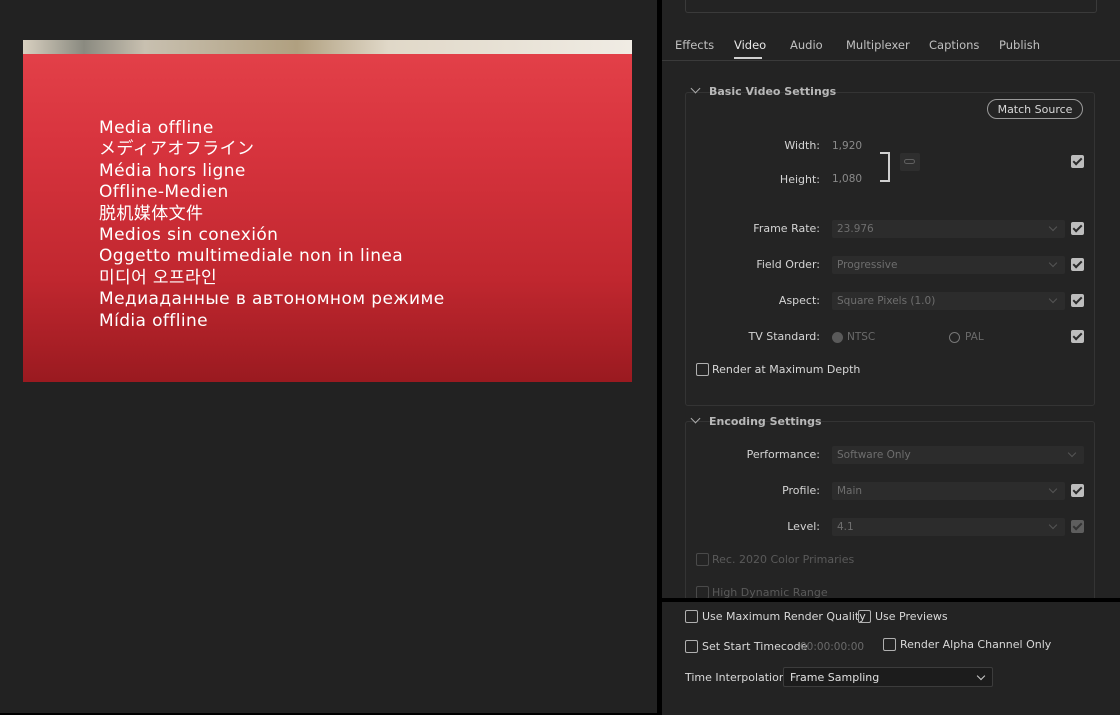 Image resolution: width=1120 pixels, height=715 pixels. What do you see at coordinates (327, 47) in the screenshot?
I see `preview-image-strip` at bounding box center [327, 47].